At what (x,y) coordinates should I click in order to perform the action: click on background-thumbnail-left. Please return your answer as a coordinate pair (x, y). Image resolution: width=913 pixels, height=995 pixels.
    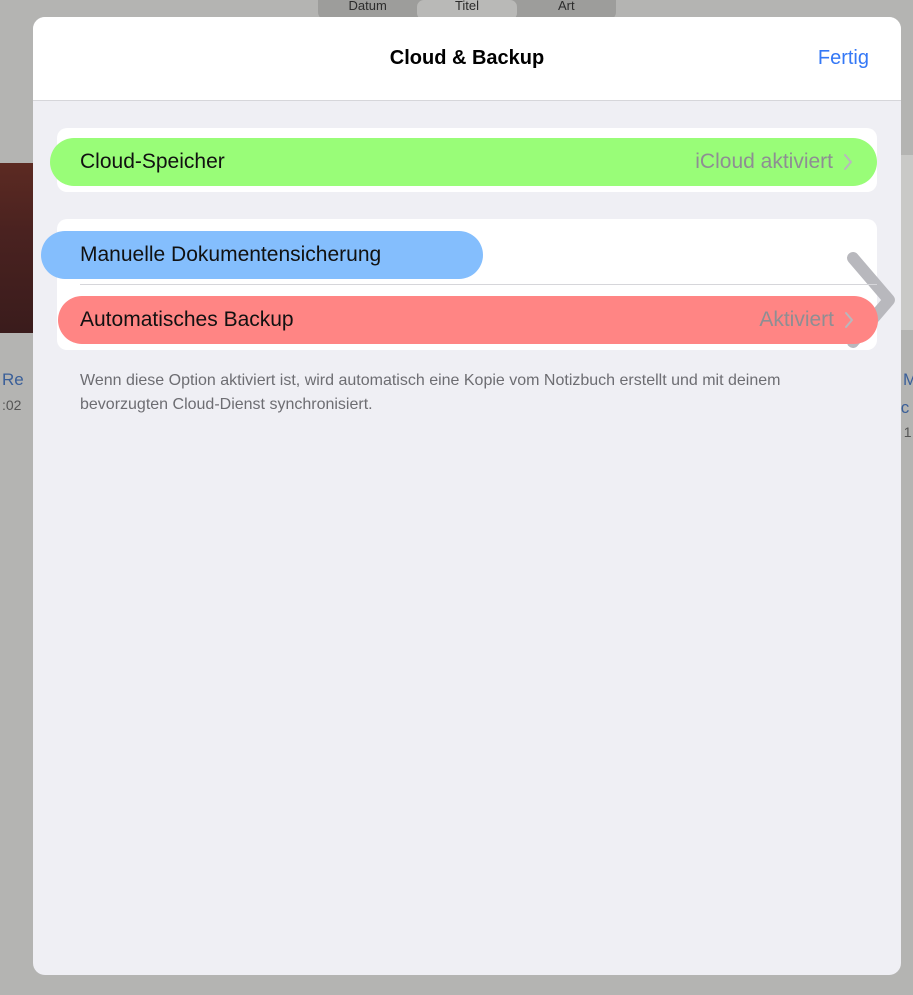
    Looking at the image, I should click on (17, 248).